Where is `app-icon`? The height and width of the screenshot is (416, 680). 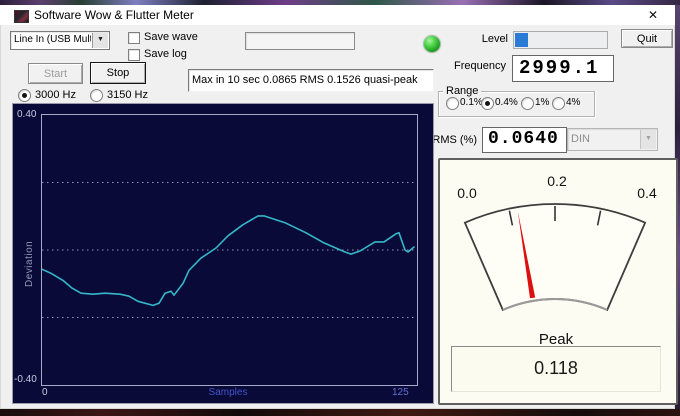
app-icon is located at coordinates (21, 16).